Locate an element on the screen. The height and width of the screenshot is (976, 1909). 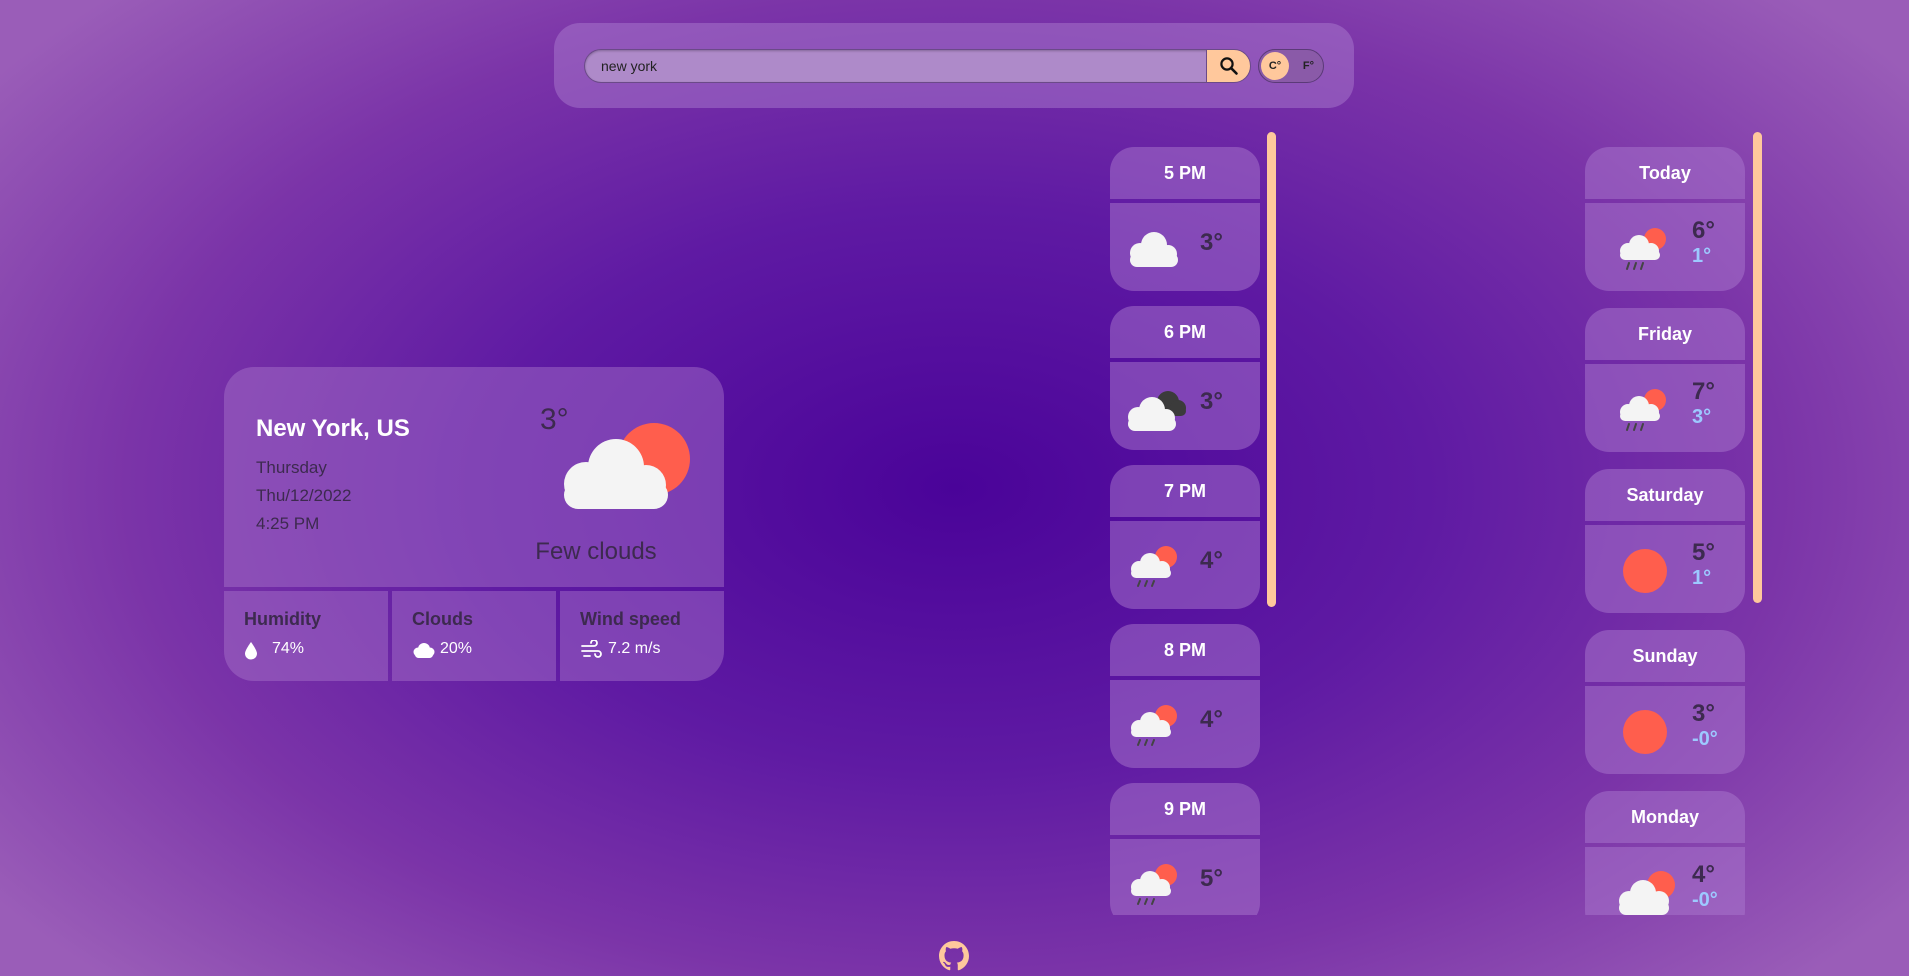
broken-clouds-icon is located at coordinates (1157, 411).